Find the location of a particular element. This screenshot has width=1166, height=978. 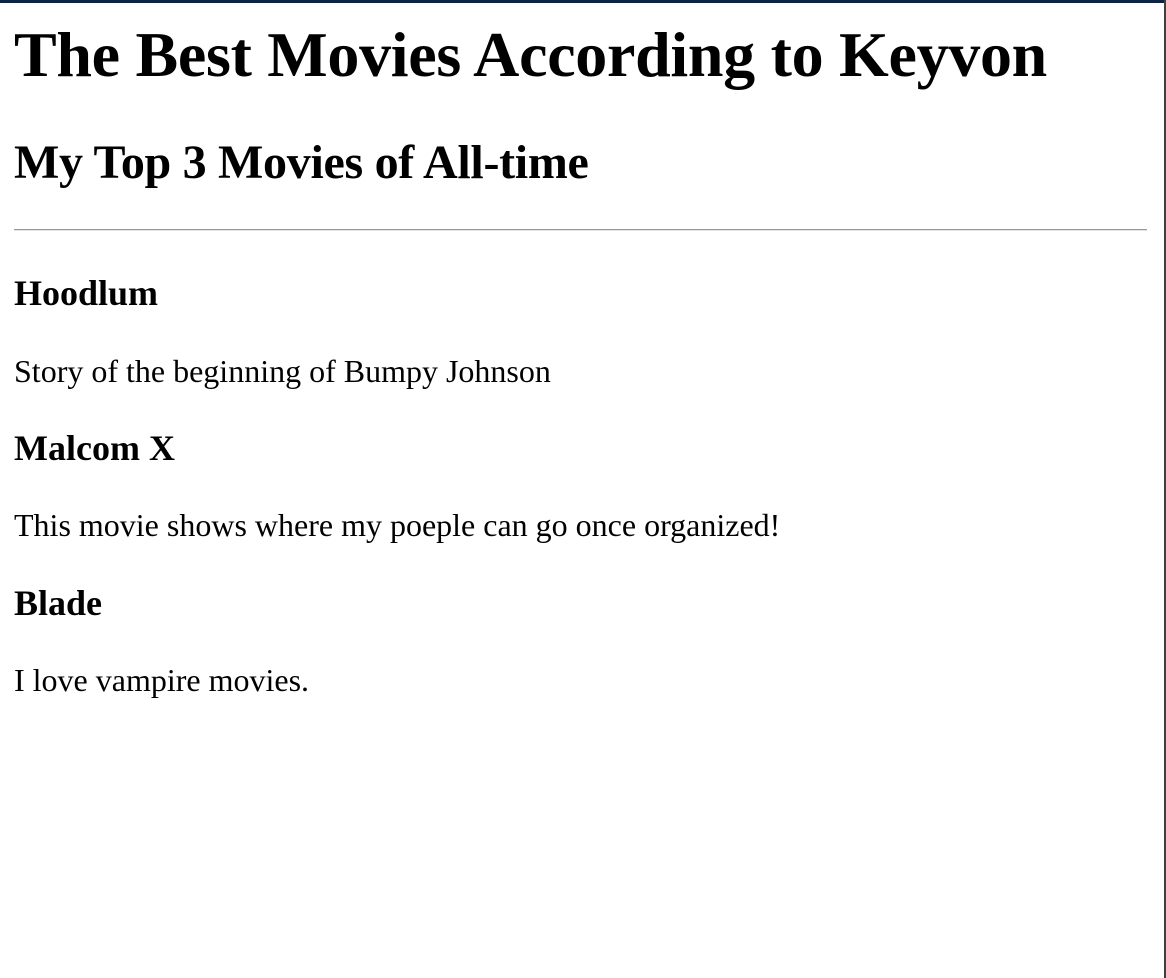

movie-description-blade: I love vampire movies. is located at coordinates (162, 680).